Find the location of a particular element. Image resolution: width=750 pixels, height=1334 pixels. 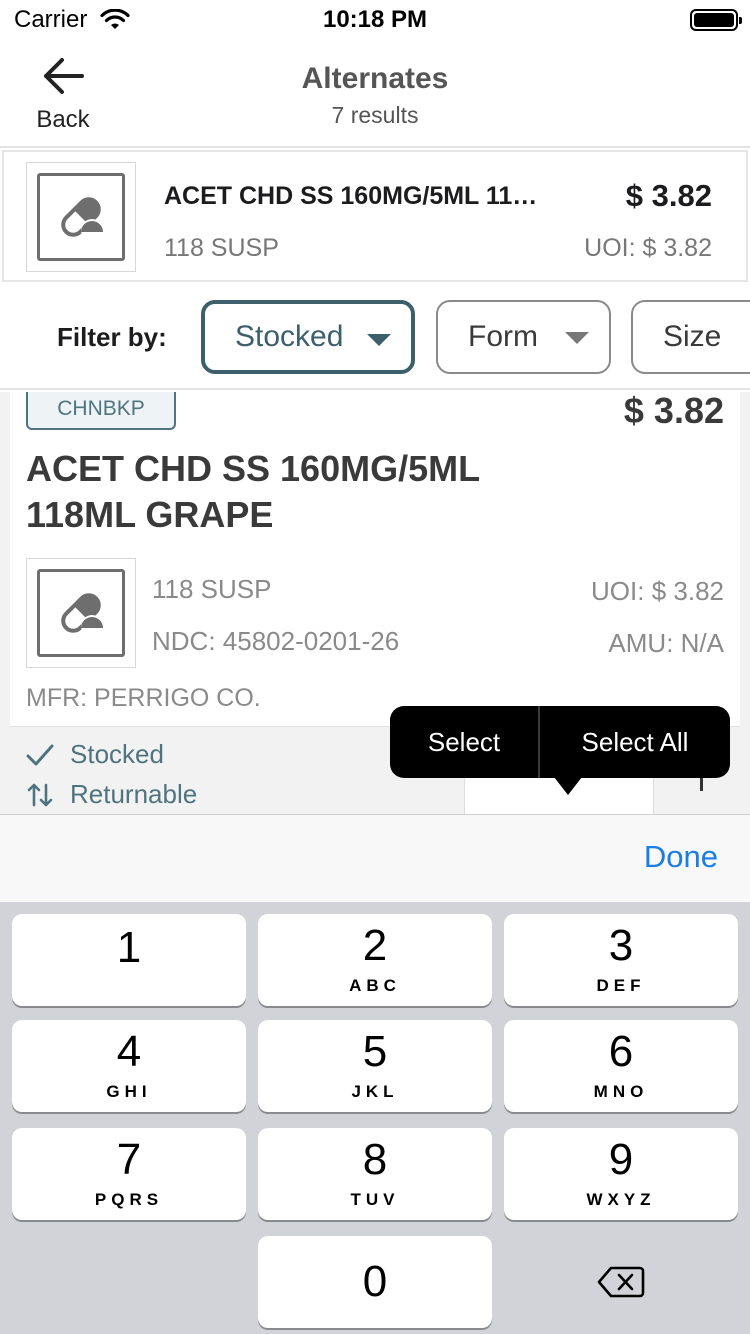

key-2: 2 ABC is located at coordinates (375, 960).